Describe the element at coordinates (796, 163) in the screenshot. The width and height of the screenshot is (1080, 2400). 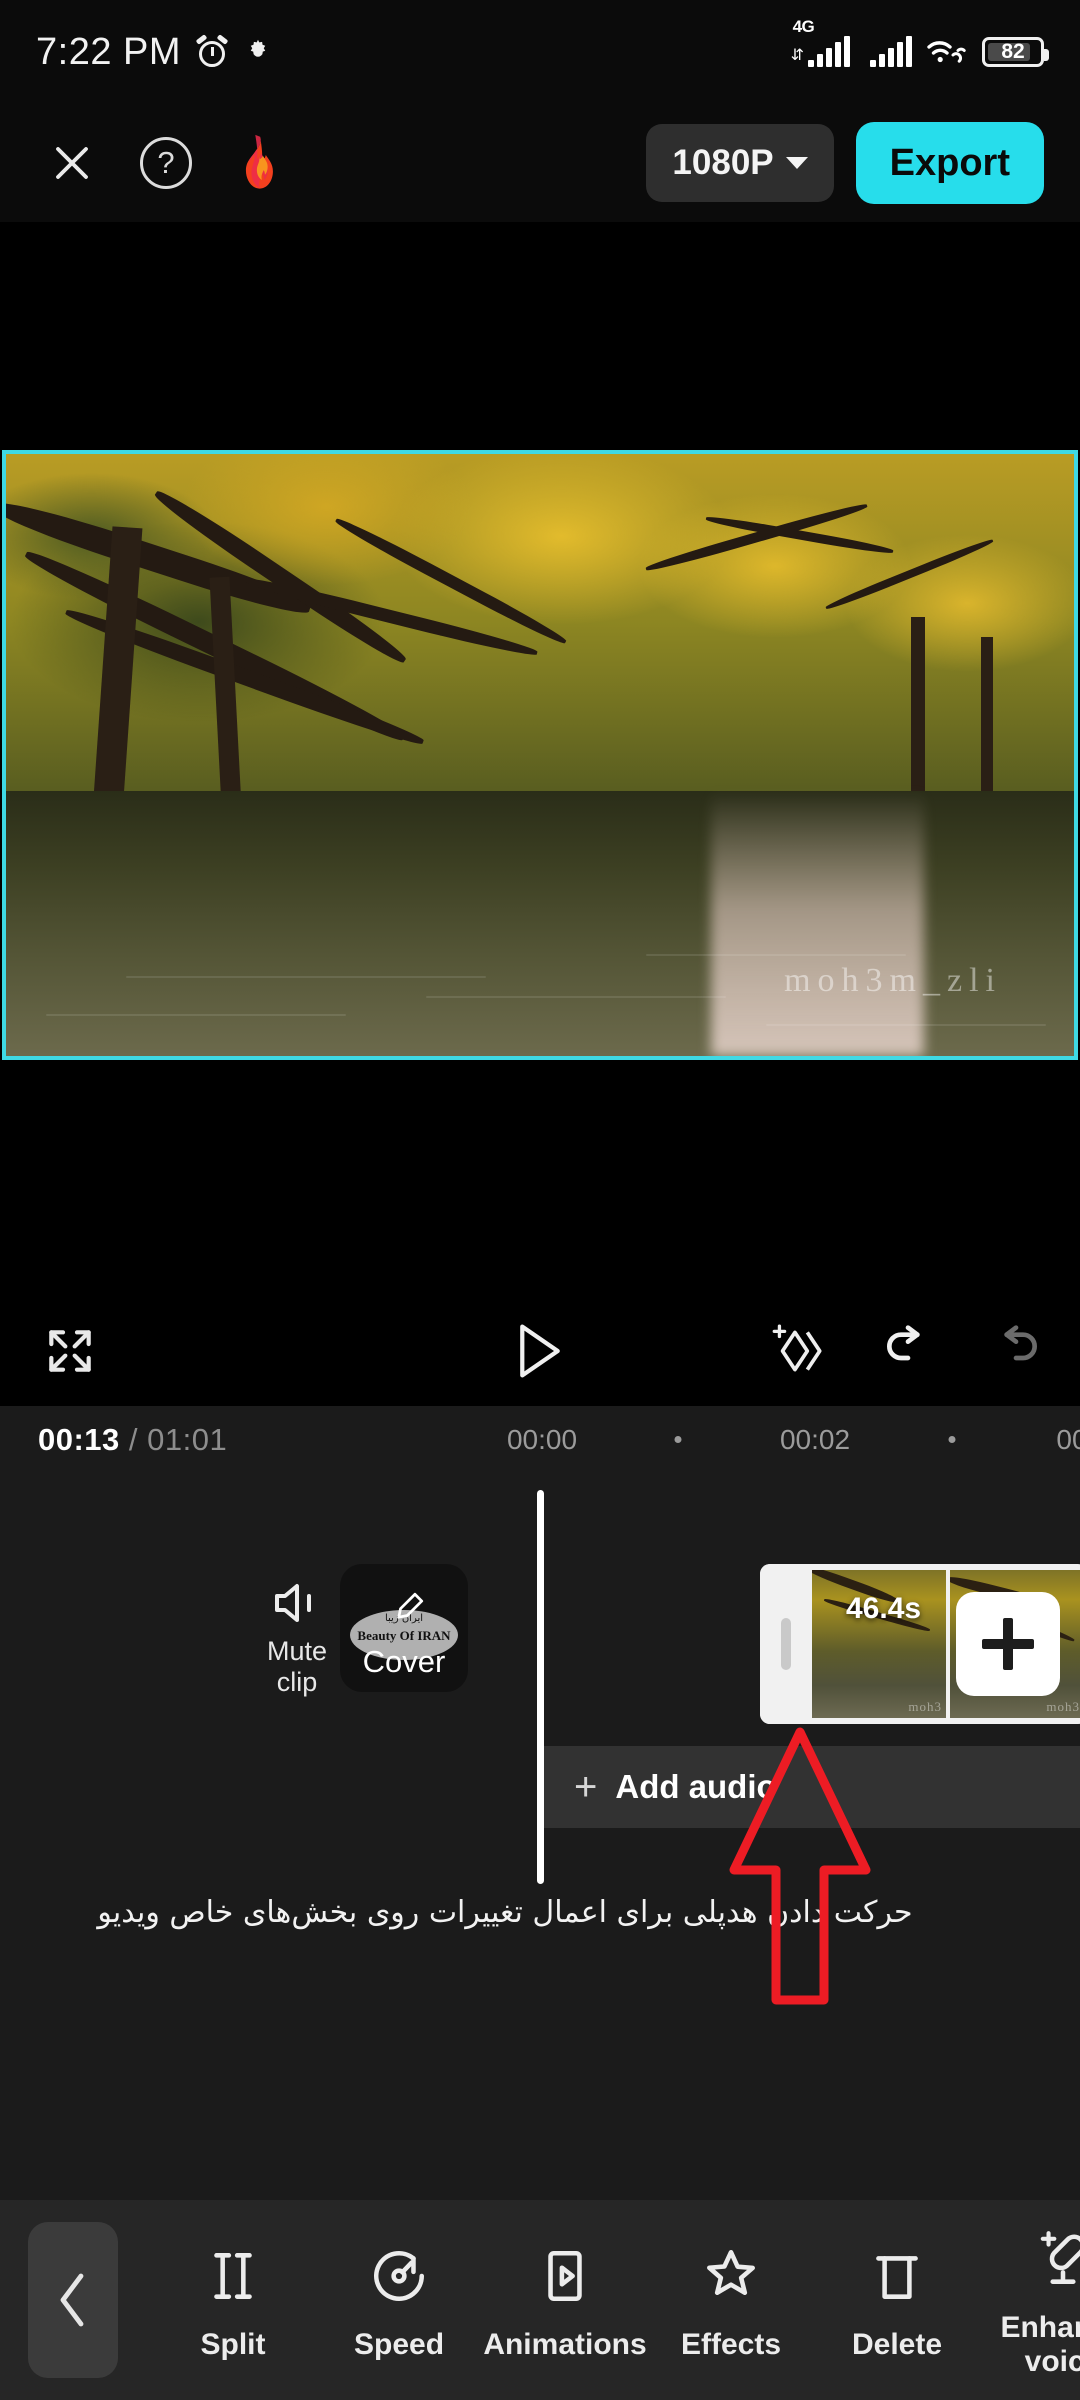
I see `chevron-down-icon` at that location.